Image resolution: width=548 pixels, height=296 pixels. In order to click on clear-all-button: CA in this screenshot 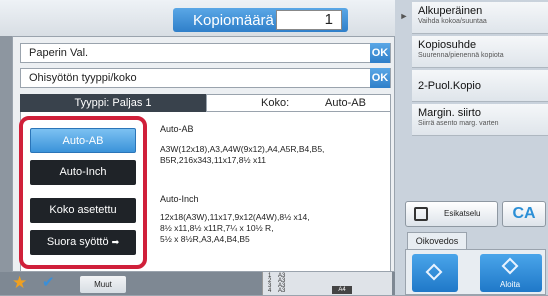, I will do `click(524, 214)`.